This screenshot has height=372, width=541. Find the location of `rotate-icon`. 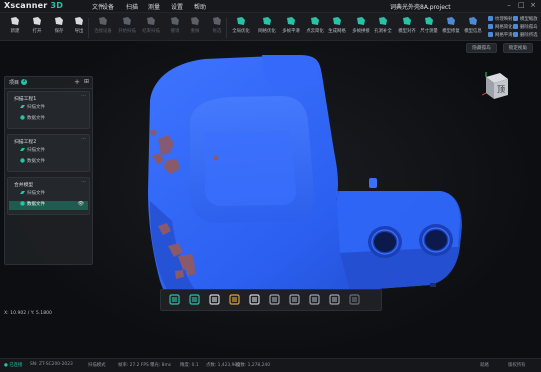

rotate-icon is located at coordinates (234, 299).